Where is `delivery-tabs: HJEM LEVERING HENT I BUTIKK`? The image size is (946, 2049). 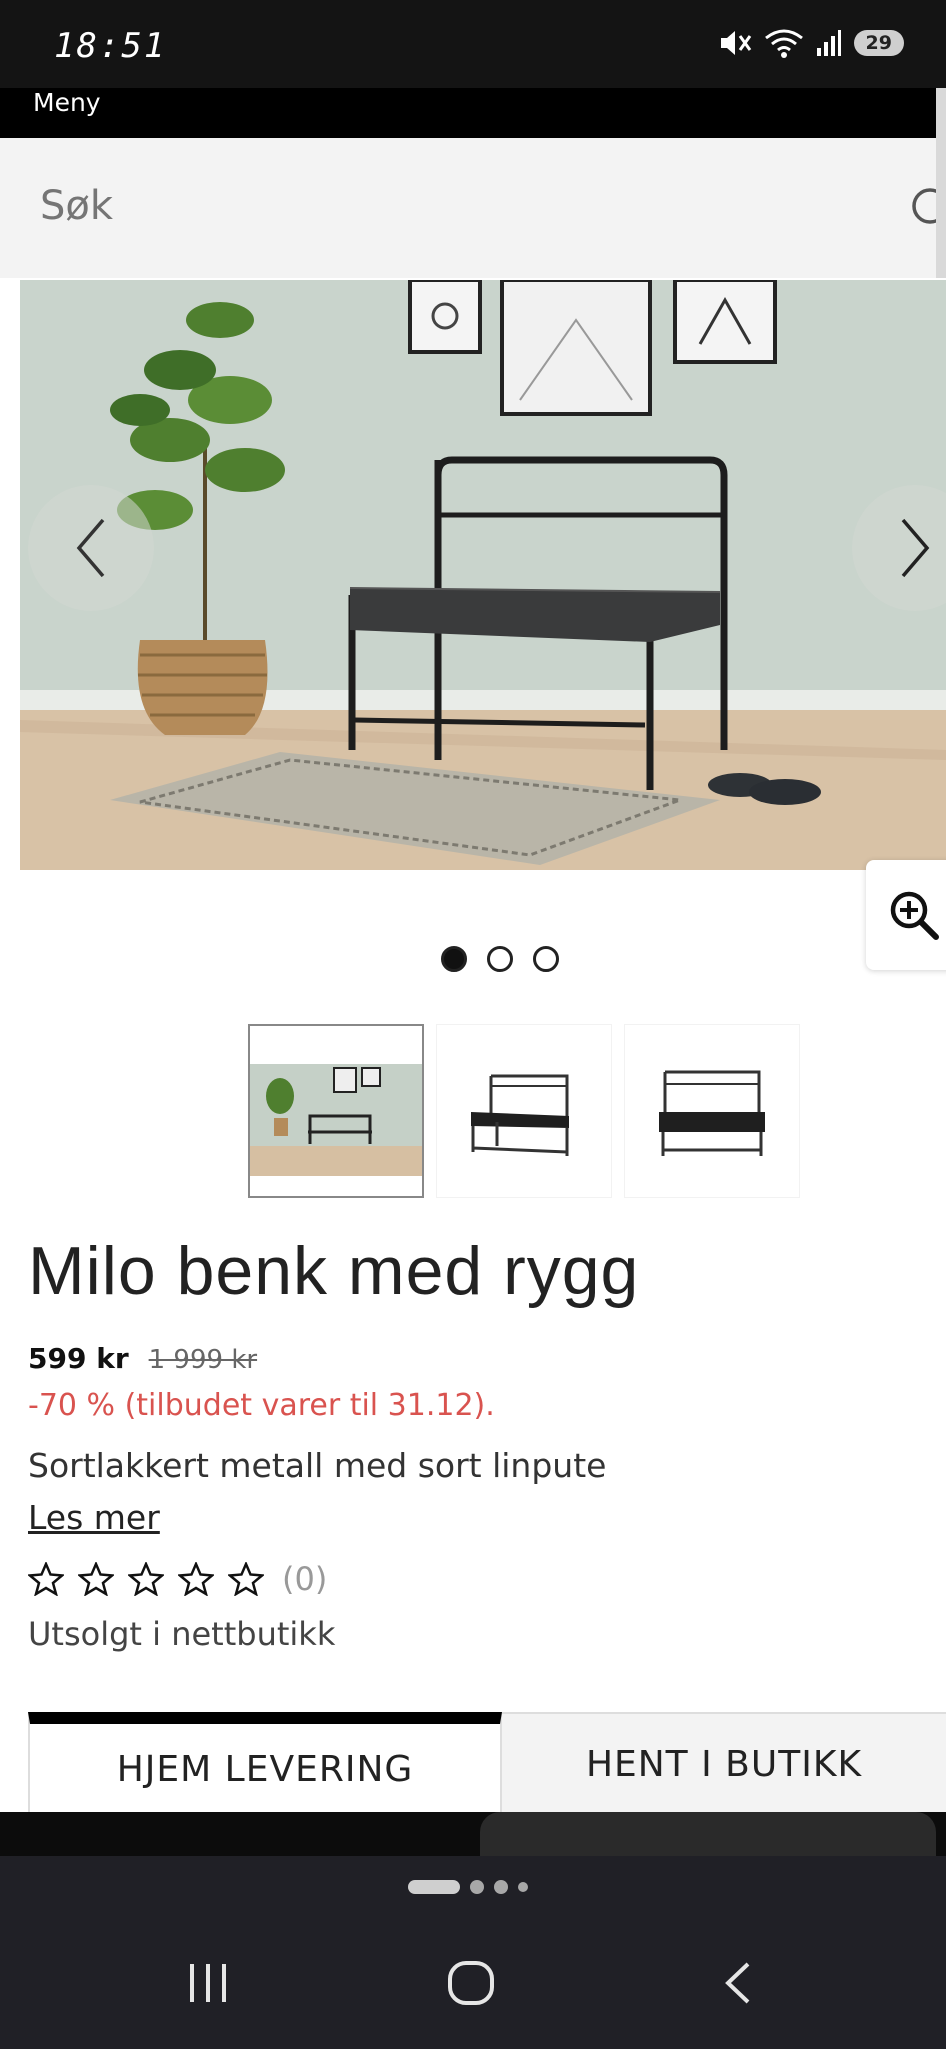 delivery-tabs: HJEM LEVERING HENT I BUTIKK is located at coordinates (487, 1763).